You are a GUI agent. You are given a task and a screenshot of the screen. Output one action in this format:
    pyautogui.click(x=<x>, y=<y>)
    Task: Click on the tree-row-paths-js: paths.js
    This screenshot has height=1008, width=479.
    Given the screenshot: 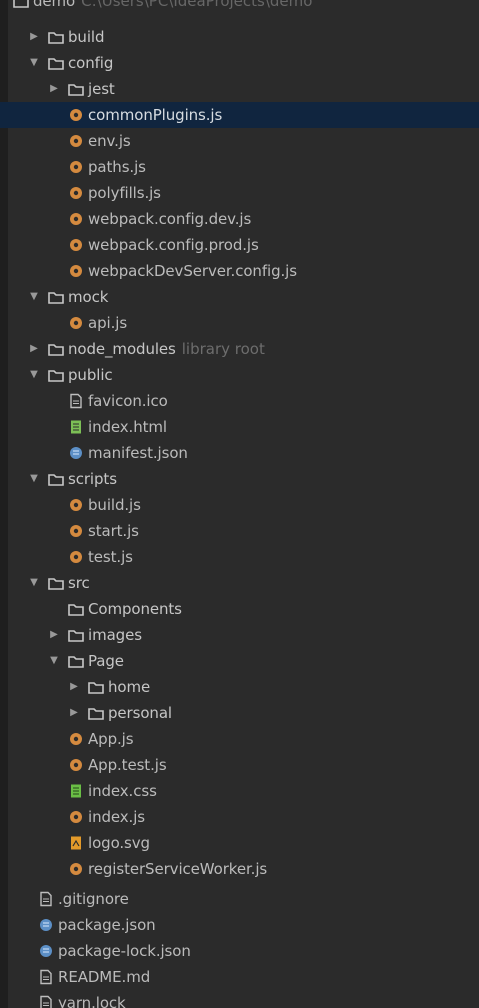 What is the action you would take?
    pyautogui.click(x=239, y=167)
    